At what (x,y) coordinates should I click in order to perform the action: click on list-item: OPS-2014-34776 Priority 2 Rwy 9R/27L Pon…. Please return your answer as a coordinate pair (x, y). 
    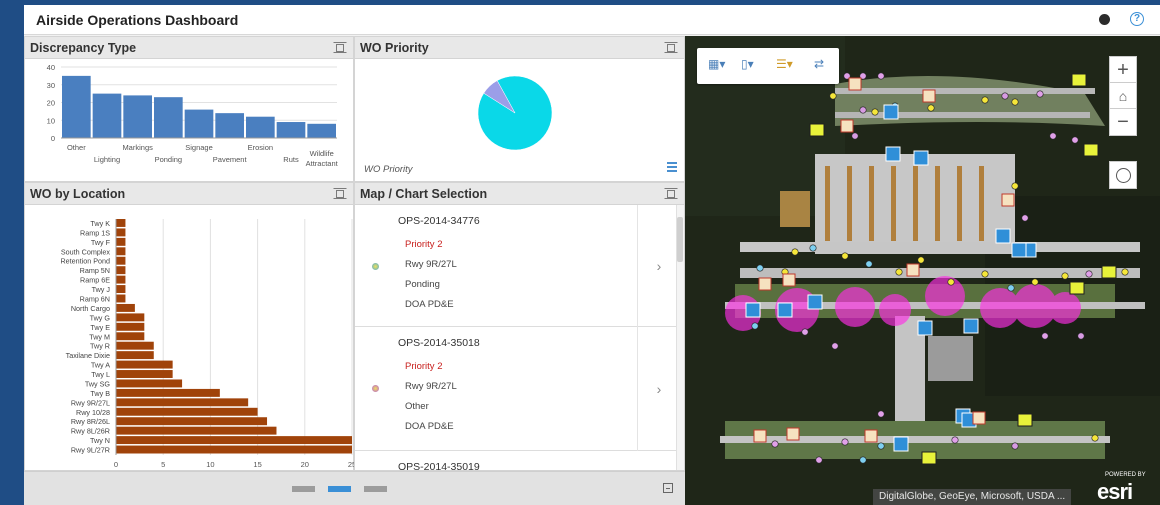
    Looking at the image, I should click on (517, 266).